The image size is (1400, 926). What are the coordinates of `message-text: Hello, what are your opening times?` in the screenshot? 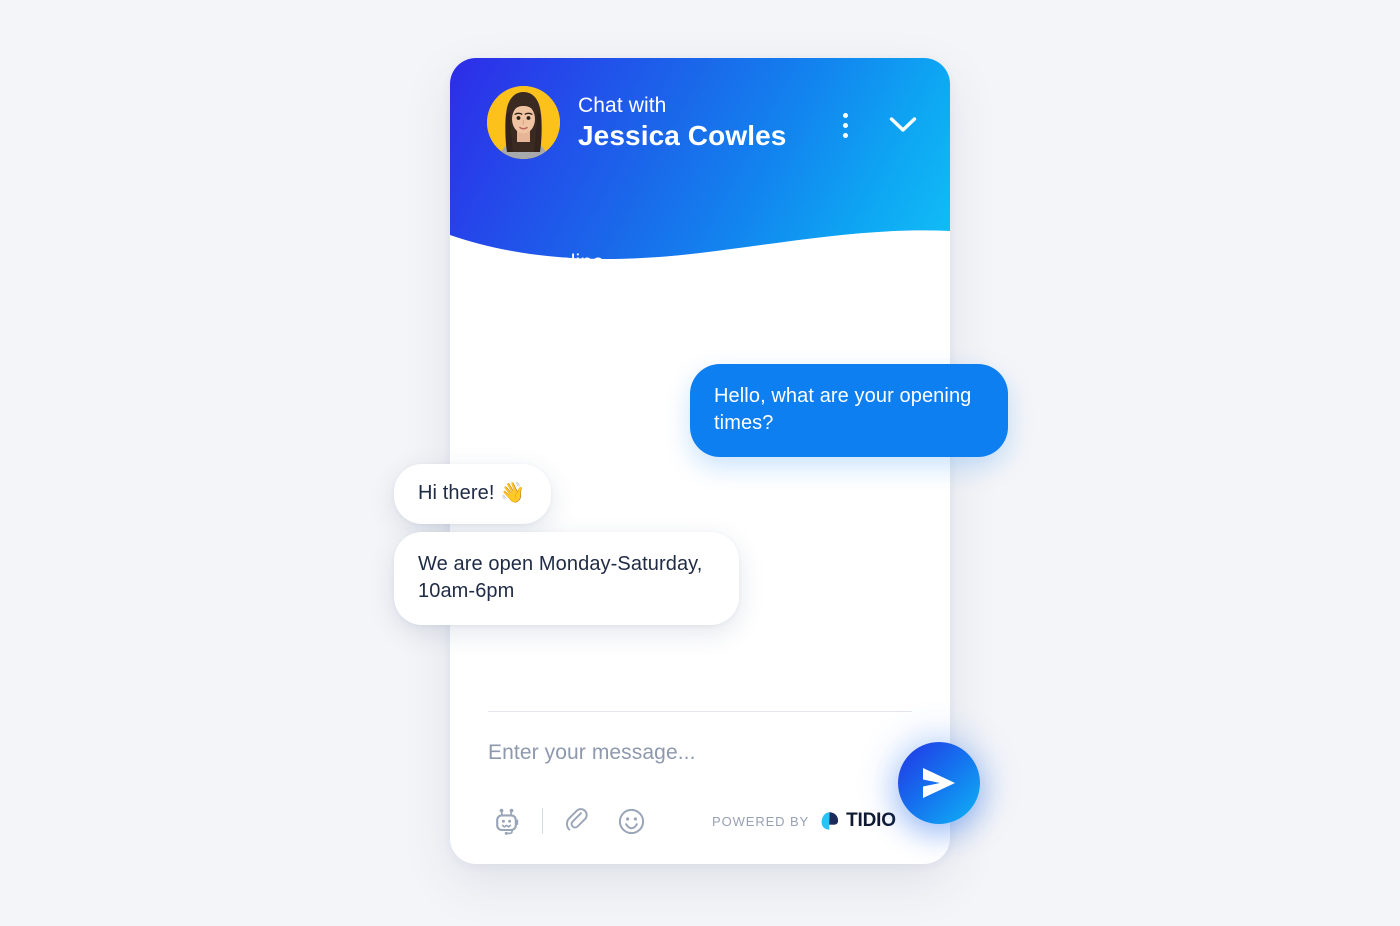 It's located at (843, 410).